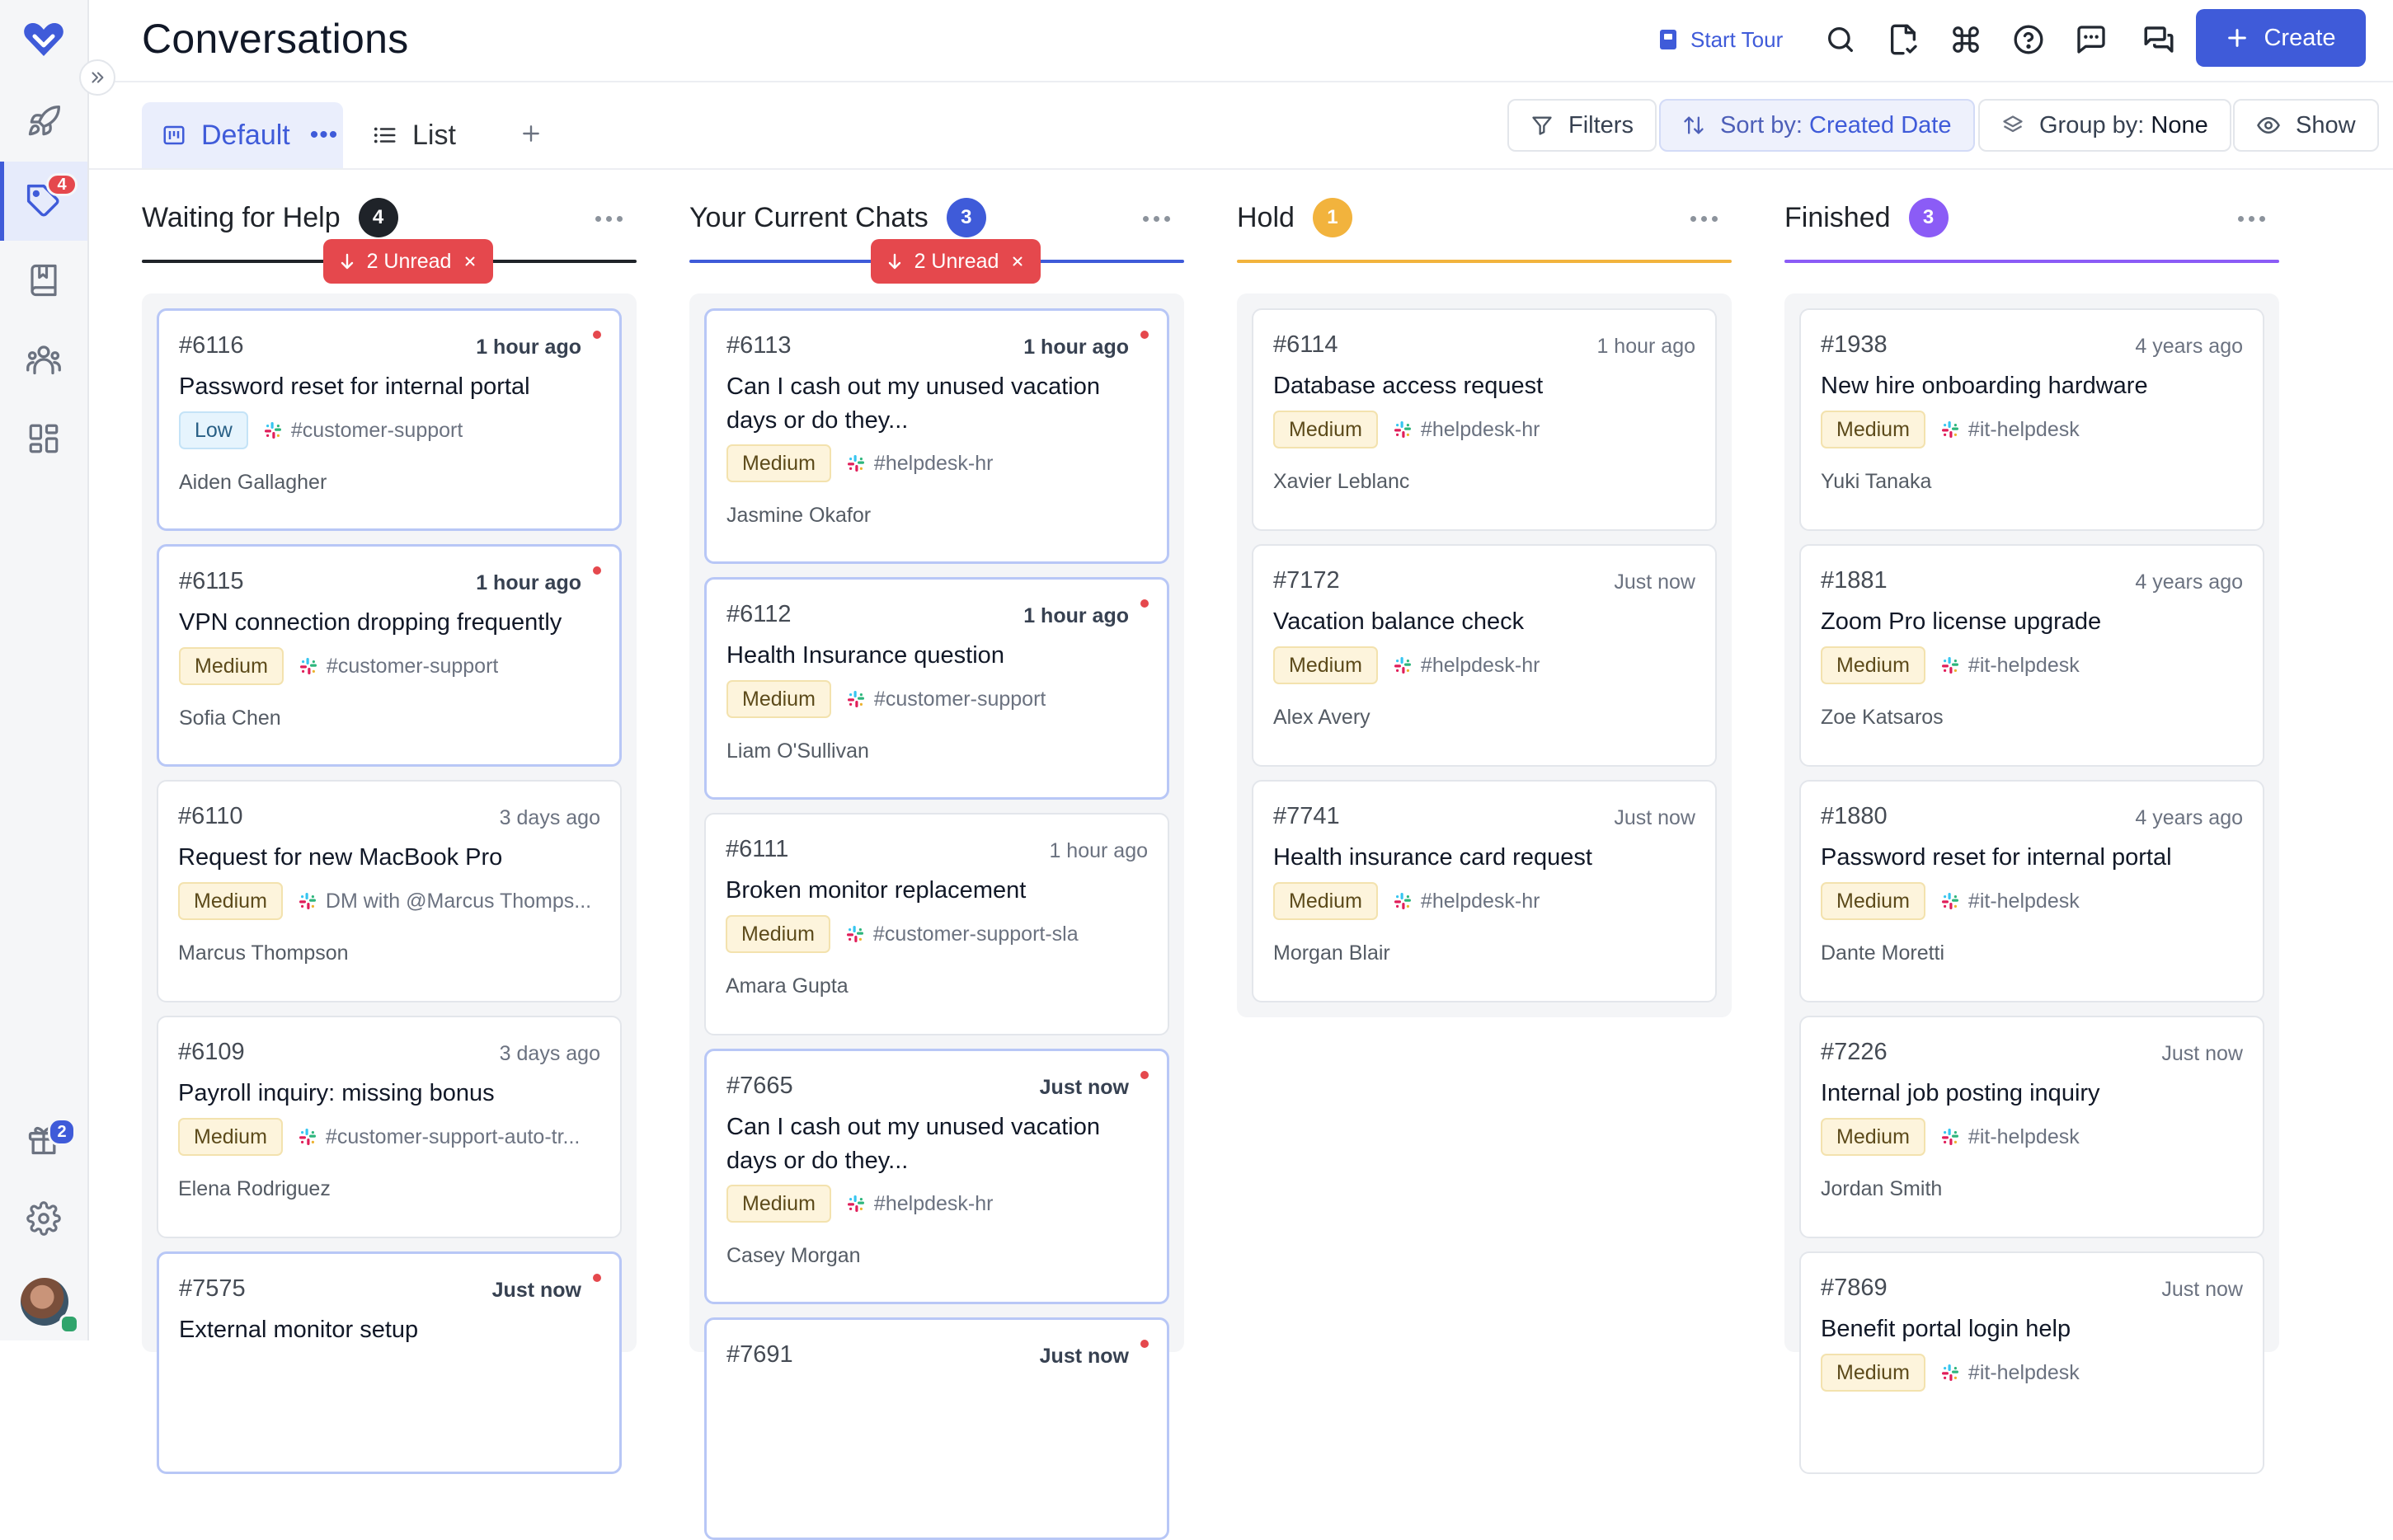 The width and height of the screenshot is (2393, 1540). What do you see at coordinates (212, 1052) in the screenshot?
I see `ticket-id: #6109` at bounding box center [212, 1052].